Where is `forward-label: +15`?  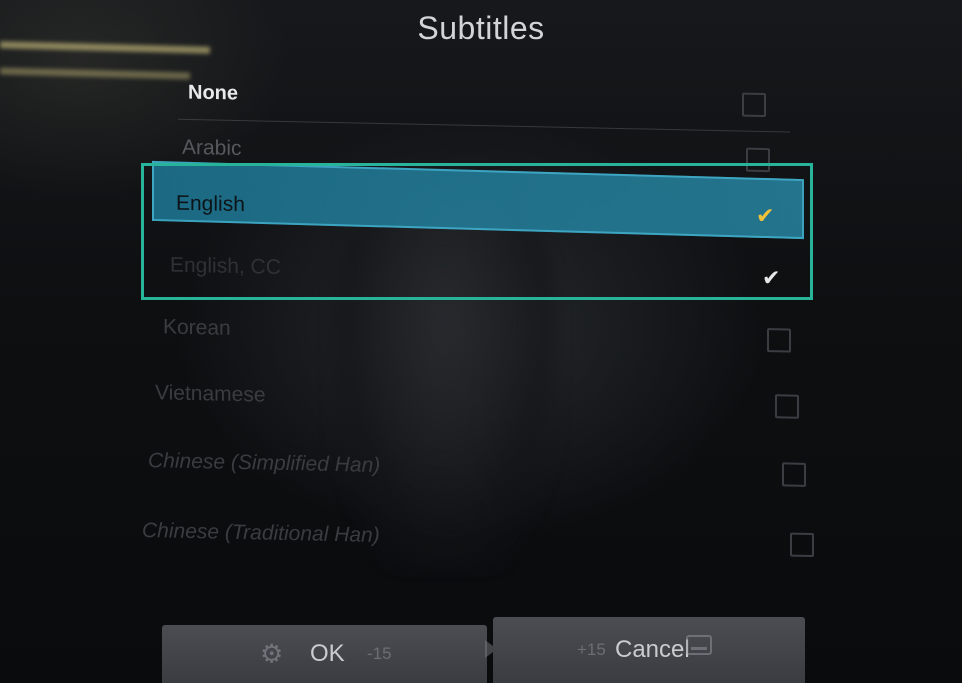 forward-label: +15 is located at coordinates (591, 649).